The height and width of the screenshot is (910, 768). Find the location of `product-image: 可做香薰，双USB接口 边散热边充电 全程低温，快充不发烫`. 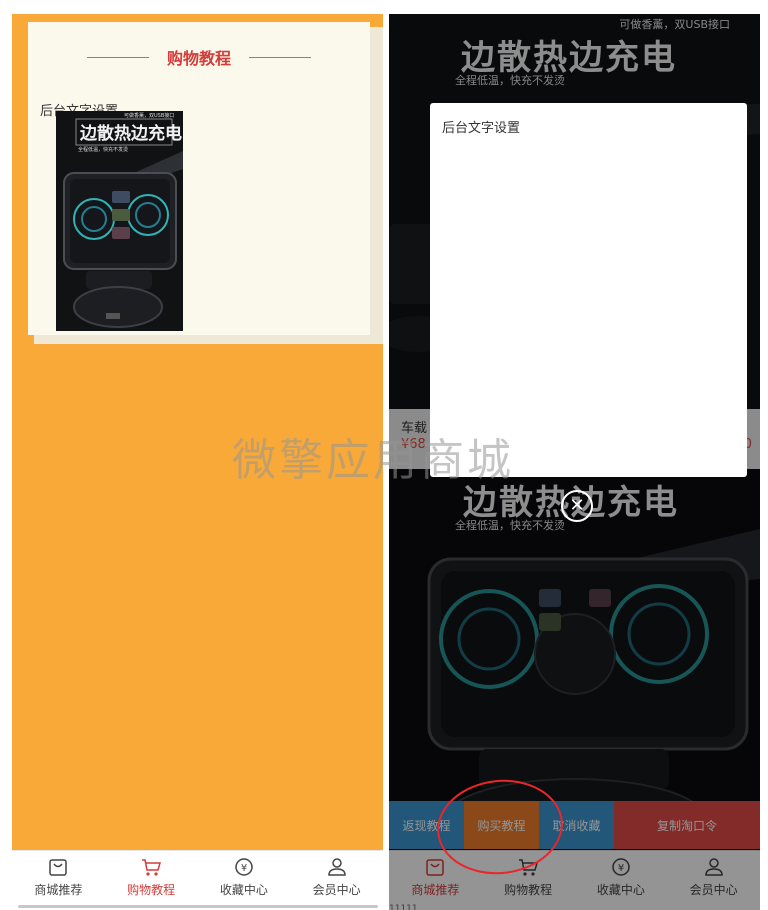

product-image: 可做香薰，双USB接口 边散热边充电 全程低温，快充不发烫 is located at coordinates (119, 221).